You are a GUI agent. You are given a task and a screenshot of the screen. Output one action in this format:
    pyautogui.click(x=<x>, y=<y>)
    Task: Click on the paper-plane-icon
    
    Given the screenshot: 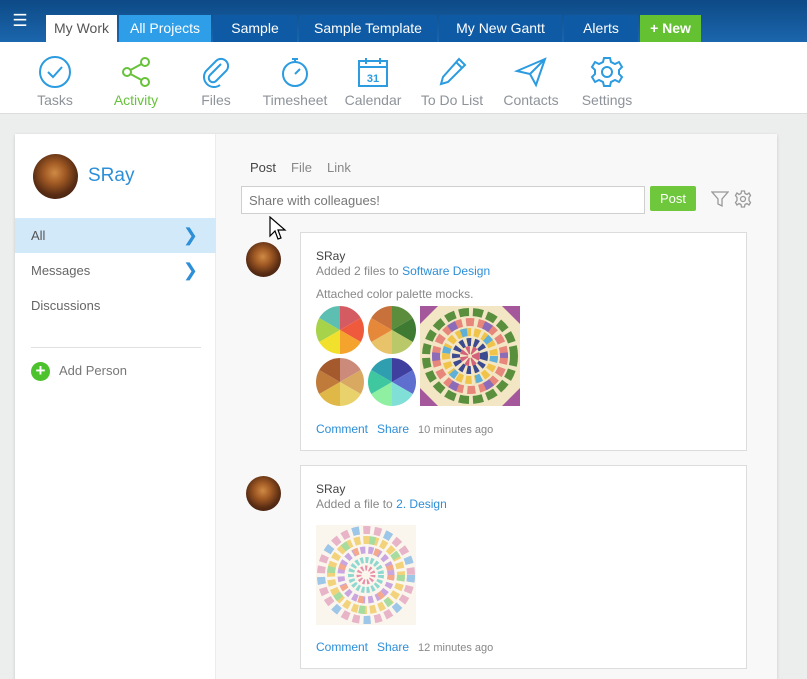 What is the action you would take?
    pyautogui.click(x=530, y=72)
    